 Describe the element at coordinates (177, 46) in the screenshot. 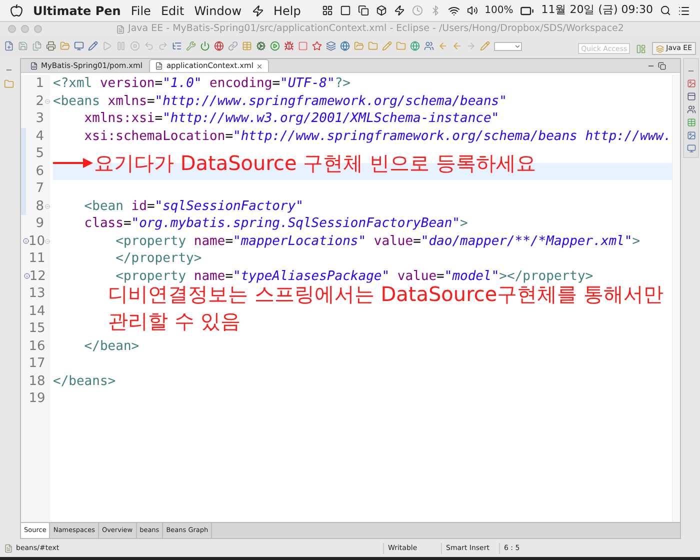

I see `list-tree-icon` at that location.